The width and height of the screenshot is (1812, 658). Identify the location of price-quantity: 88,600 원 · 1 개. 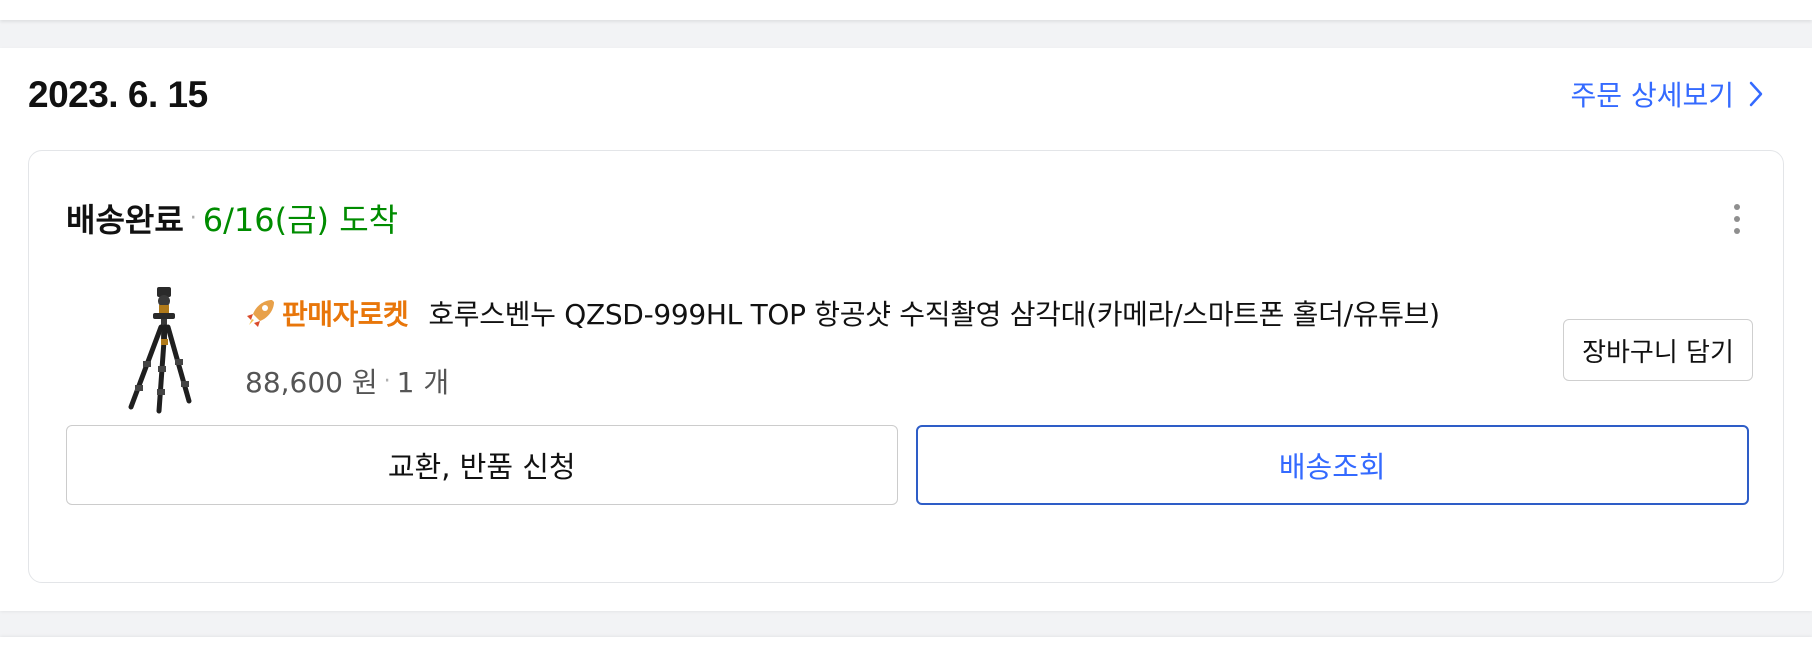
(347, 381).